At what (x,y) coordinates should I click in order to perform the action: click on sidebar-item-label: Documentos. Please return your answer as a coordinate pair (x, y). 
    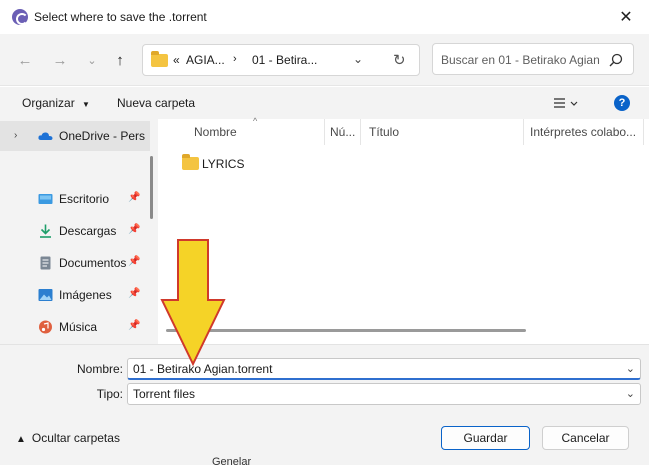
    Looking at the image, I should click on (93, 263).